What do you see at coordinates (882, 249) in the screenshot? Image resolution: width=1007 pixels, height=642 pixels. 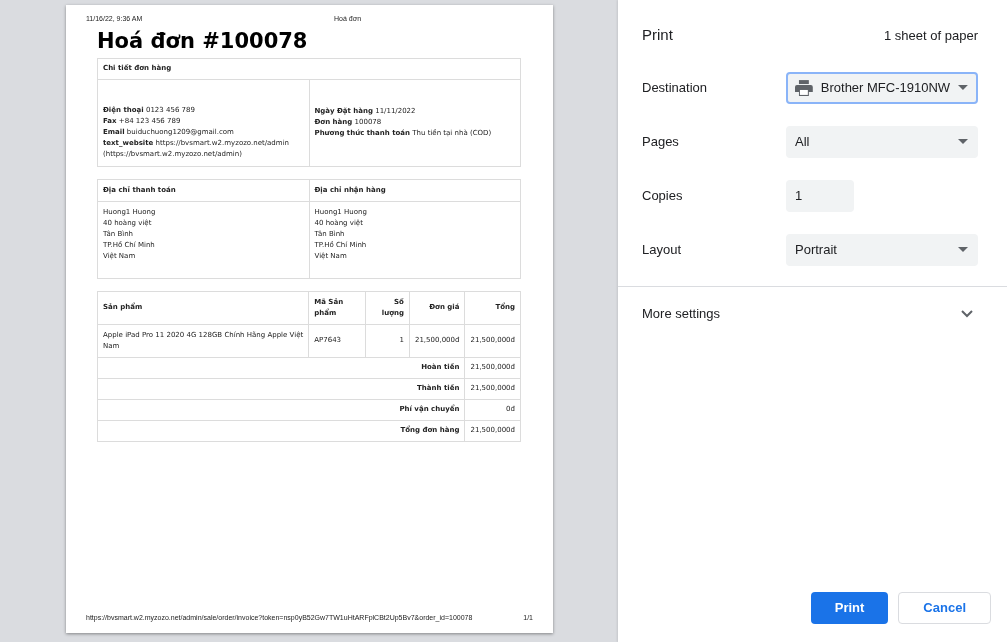 I see `select-dropdown: Portrait` at bounding box center [882, 249].